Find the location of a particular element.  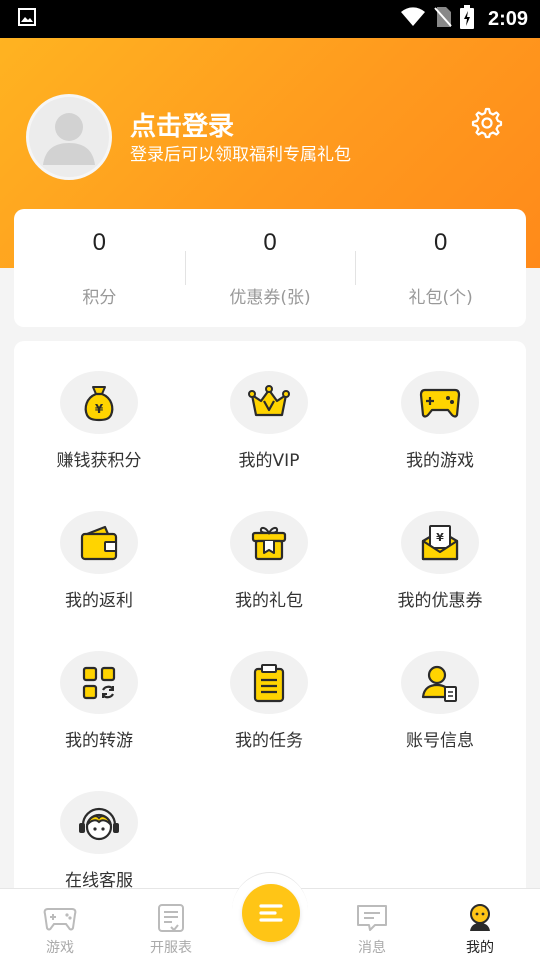

status-bar: 2:09 is located at coordinates (270, 19).